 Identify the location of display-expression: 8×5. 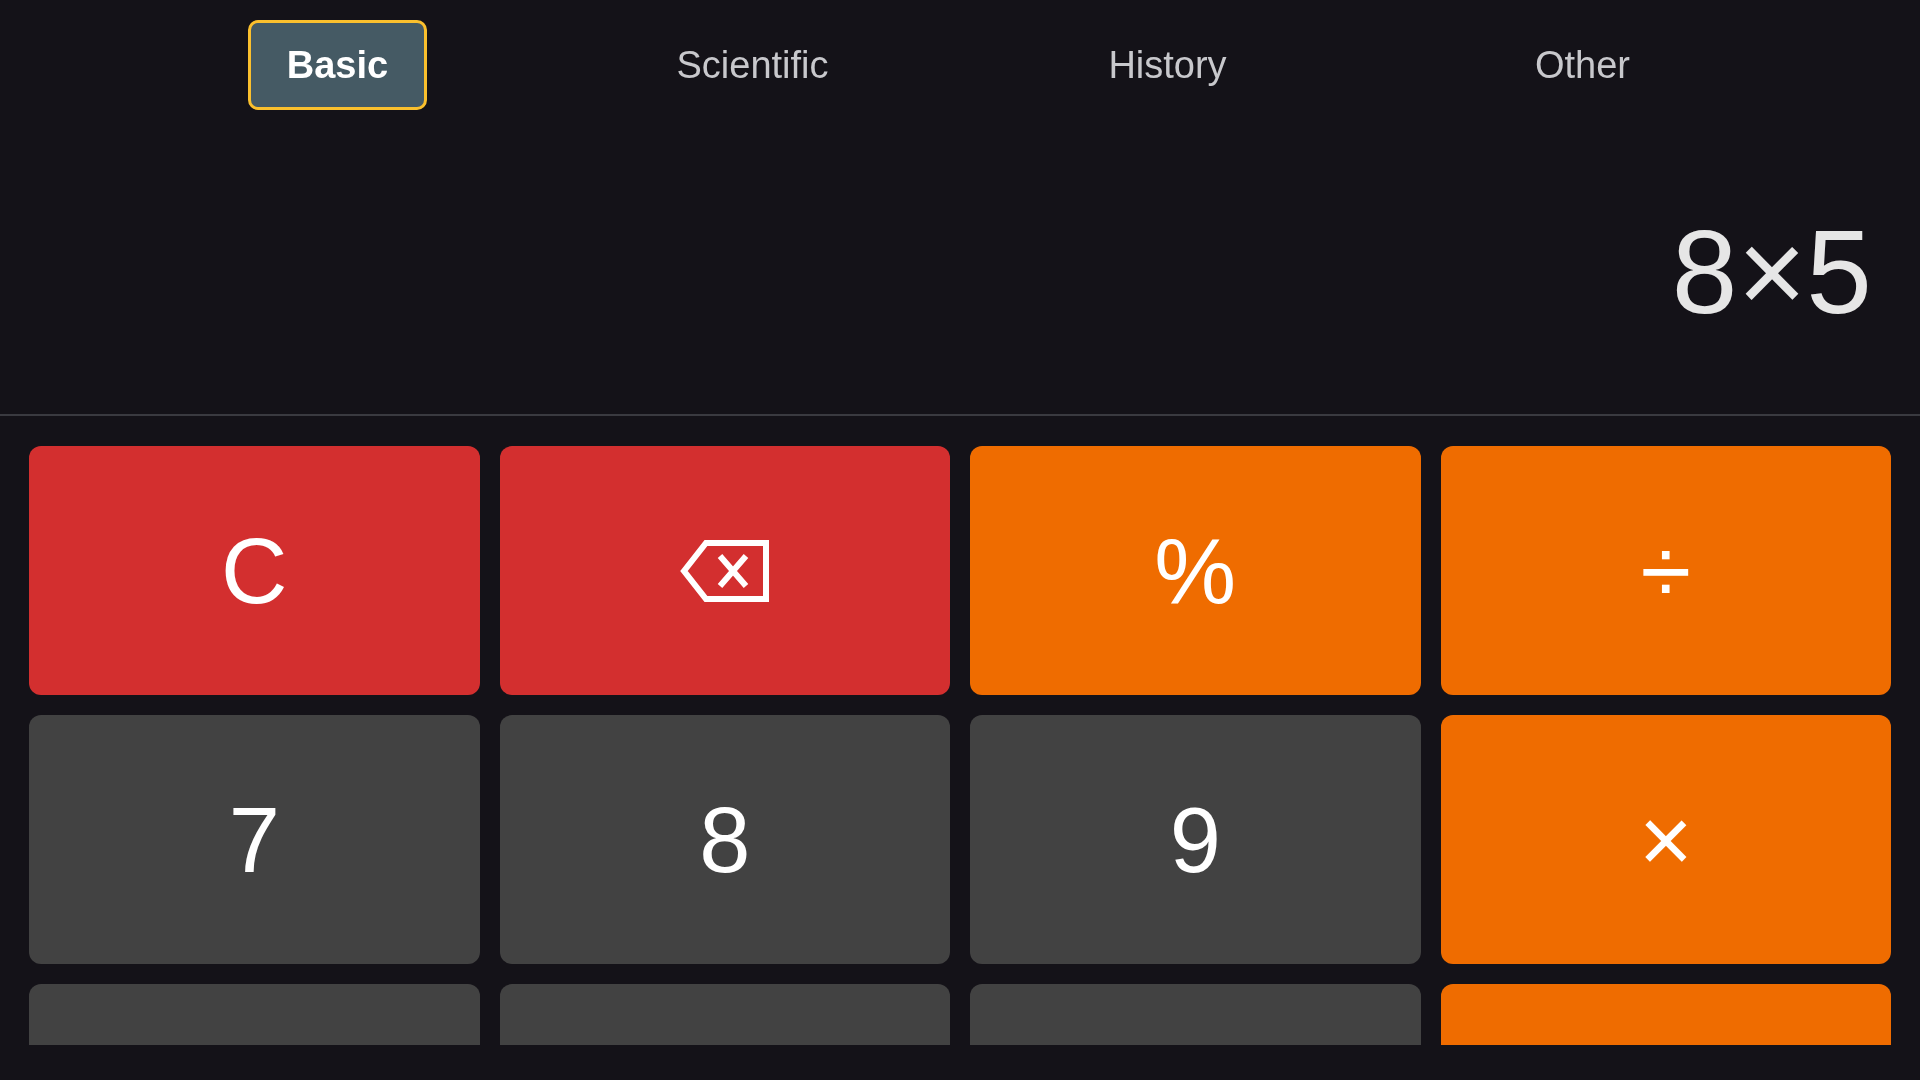
(1771, 272).